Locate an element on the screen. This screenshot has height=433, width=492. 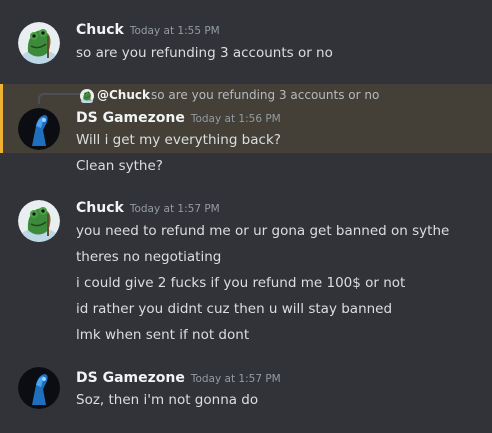
author-name: DS Gamezone Today at 1:56 PM is located at coordinates (178, 118).